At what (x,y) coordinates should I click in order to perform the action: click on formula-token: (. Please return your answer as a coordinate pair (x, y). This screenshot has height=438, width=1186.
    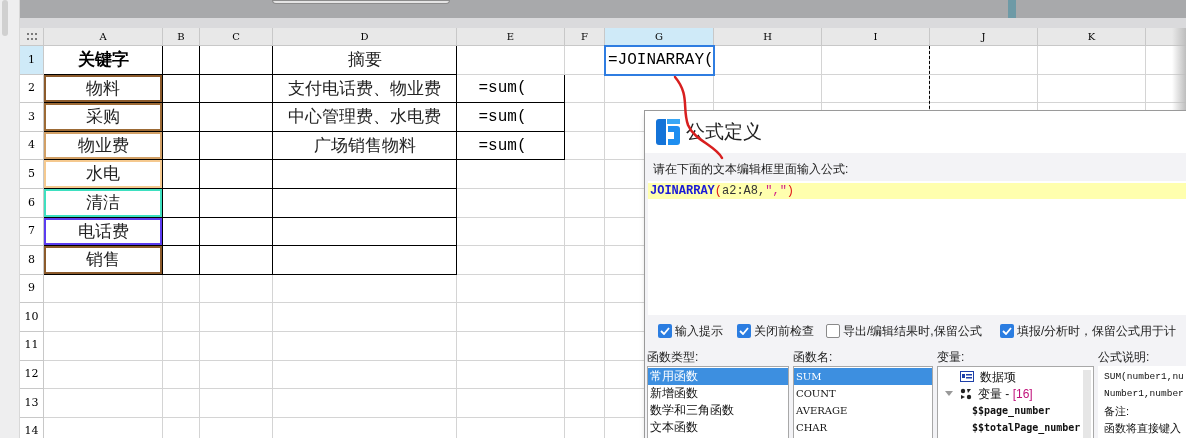
    Looking at the image, I should click on (718, 191).